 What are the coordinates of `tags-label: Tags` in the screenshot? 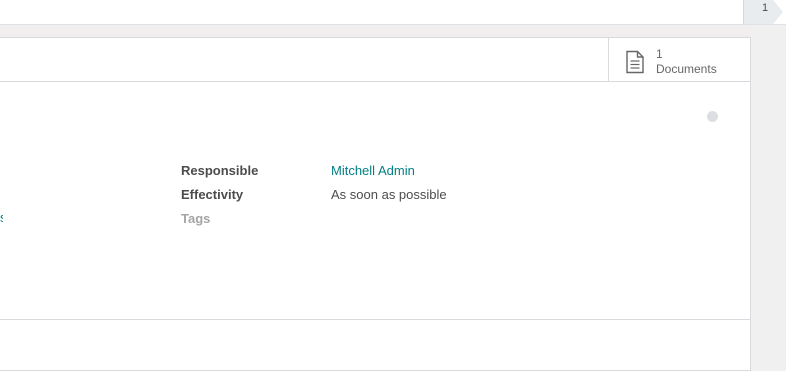 It's located at (196, 218).